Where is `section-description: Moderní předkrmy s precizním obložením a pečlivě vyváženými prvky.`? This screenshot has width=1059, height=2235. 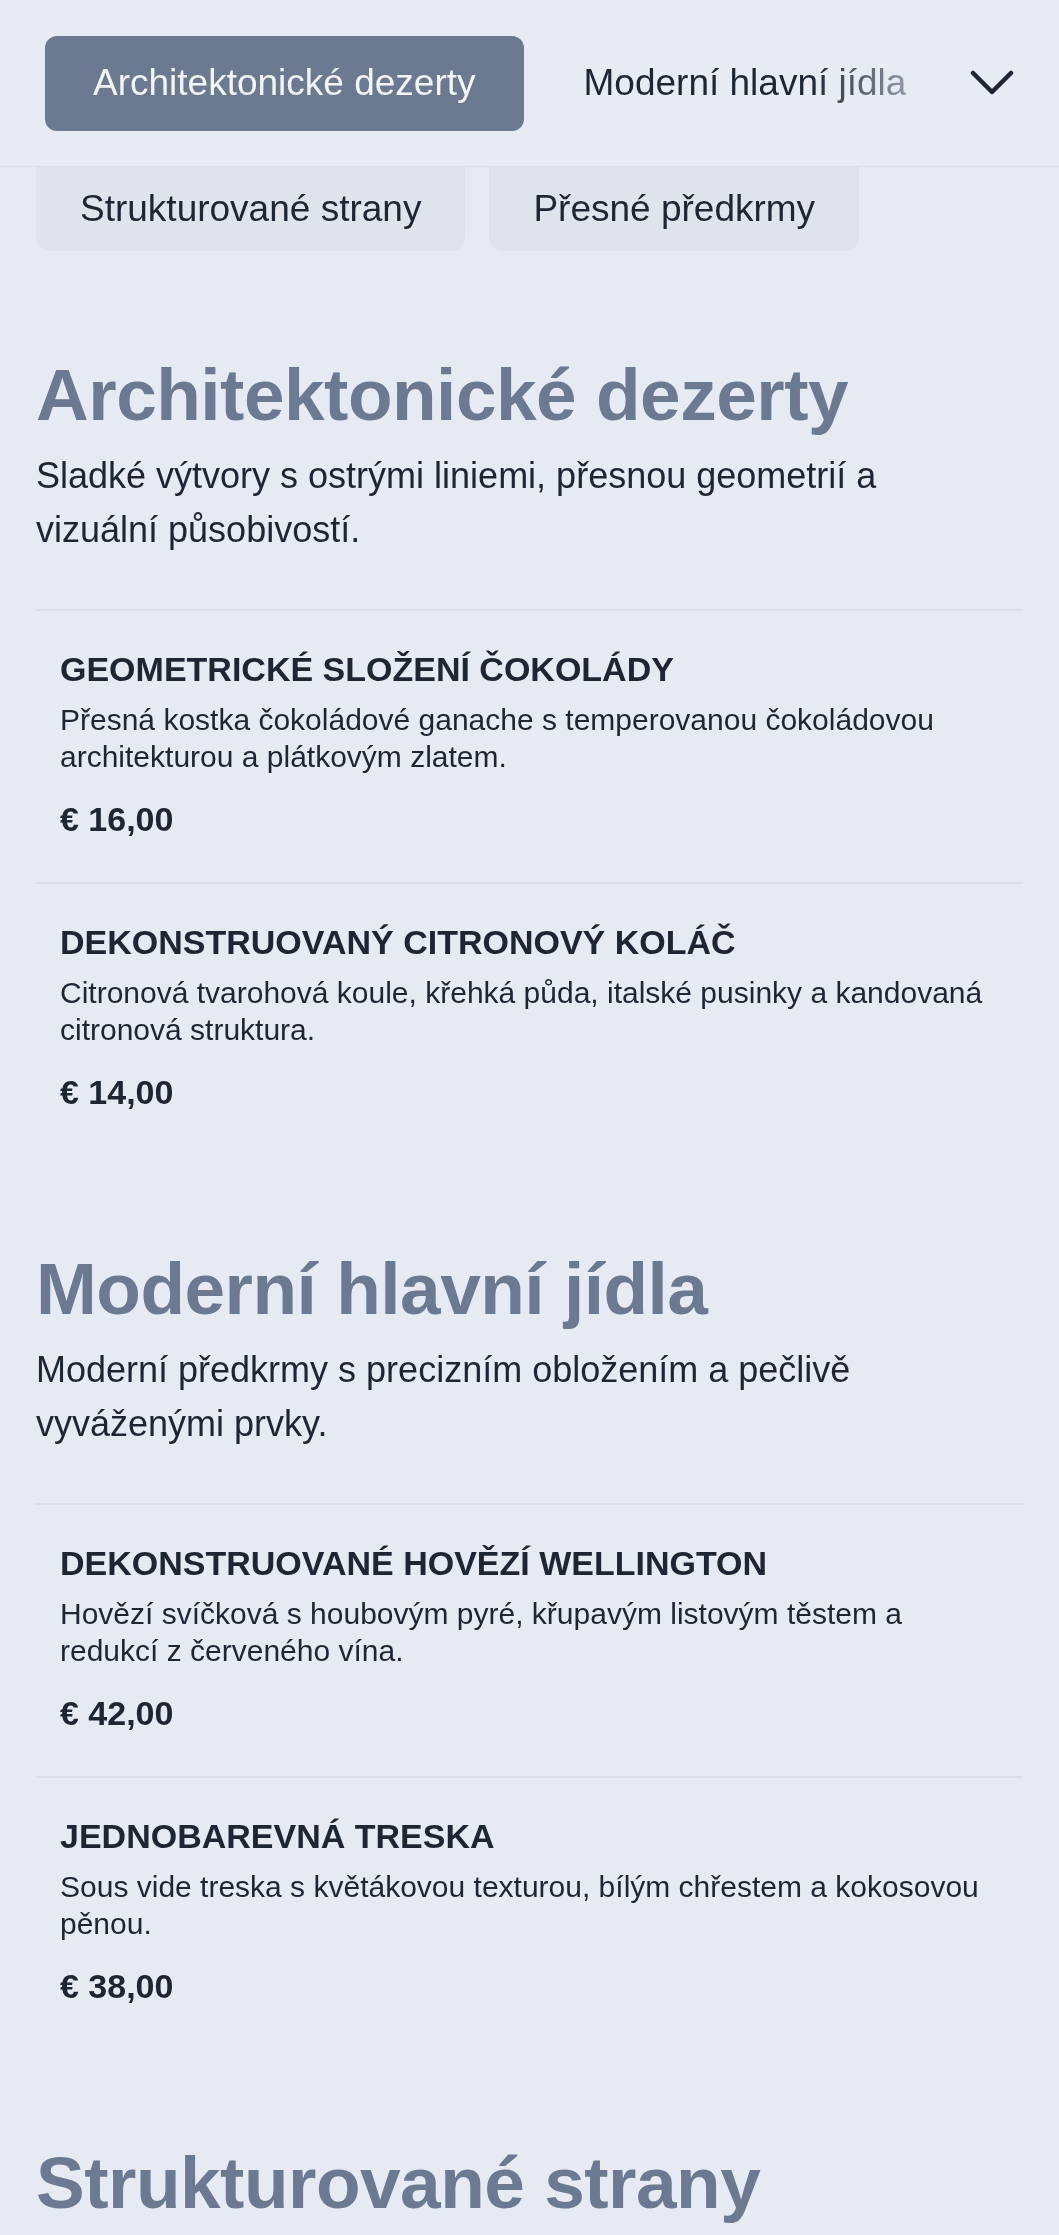 section-description: Moderní předkrmy s precizním obložením a pečlivě vyváženými prvky. is located at coordinates (444, 1397).